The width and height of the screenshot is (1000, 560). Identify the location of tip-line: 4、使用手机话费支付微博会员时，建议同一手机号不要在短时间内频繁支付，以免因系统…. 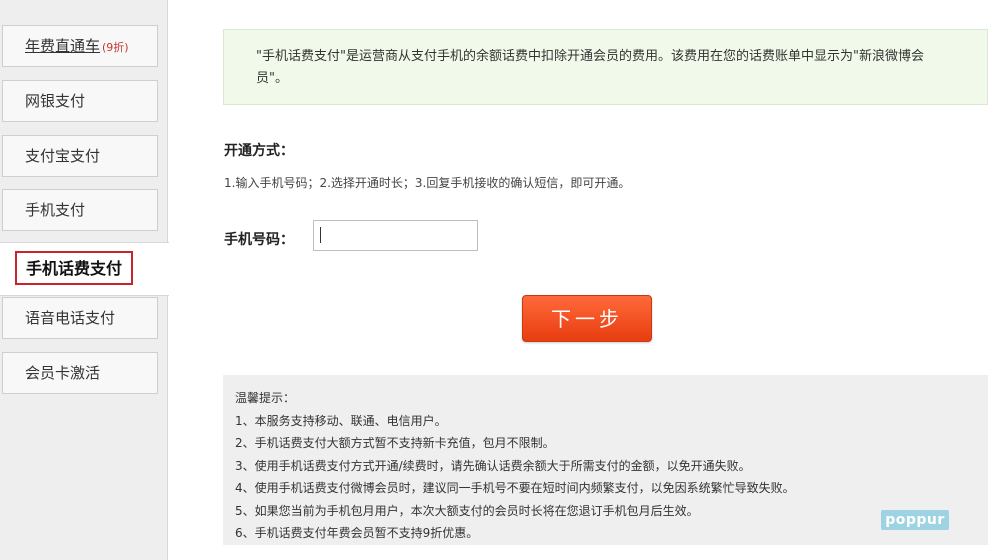
(515, 488).